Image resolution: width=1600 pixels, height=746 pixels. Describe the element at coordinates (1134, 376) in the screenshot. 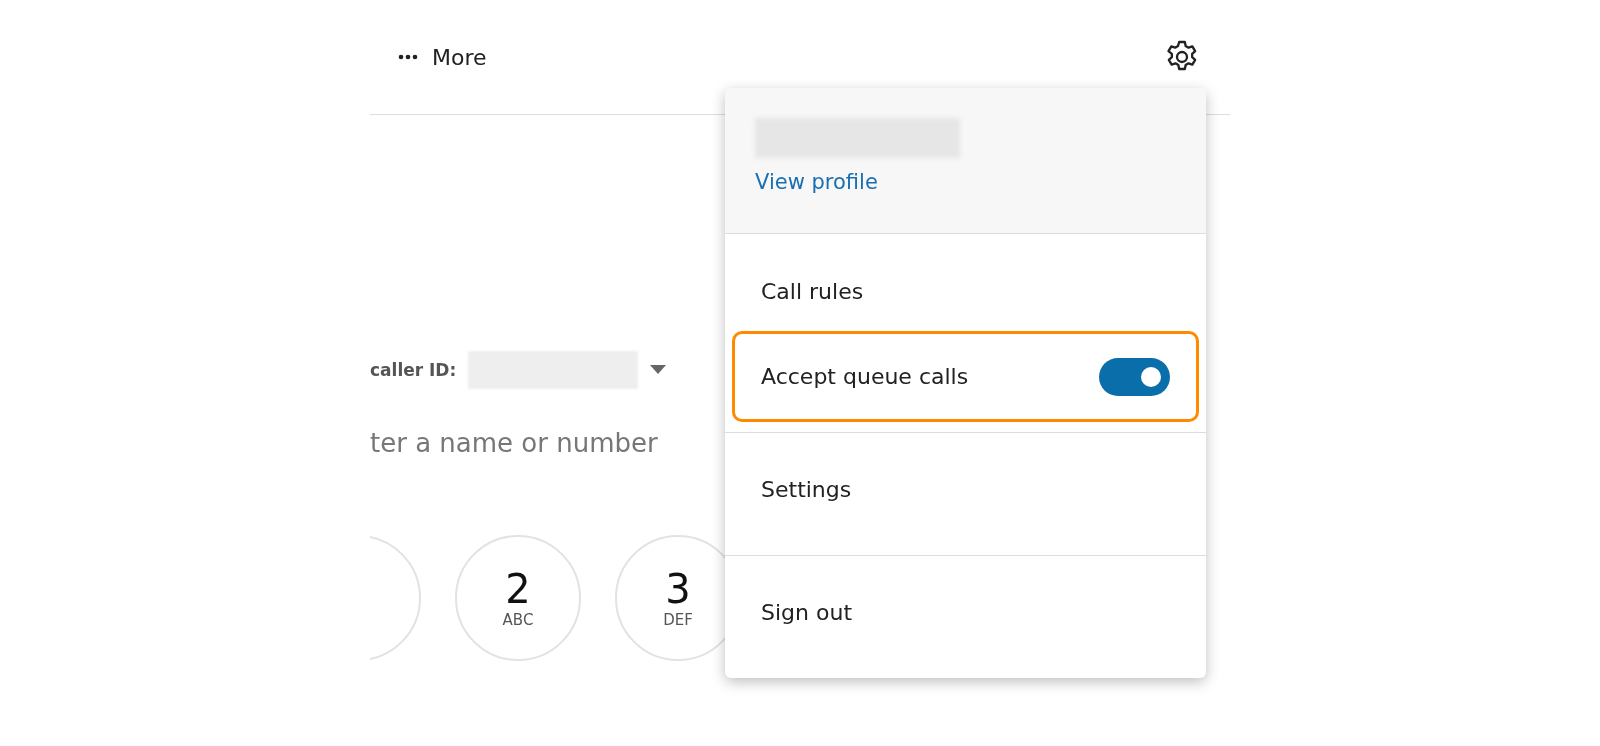

I see `toggle-switch` at that location.